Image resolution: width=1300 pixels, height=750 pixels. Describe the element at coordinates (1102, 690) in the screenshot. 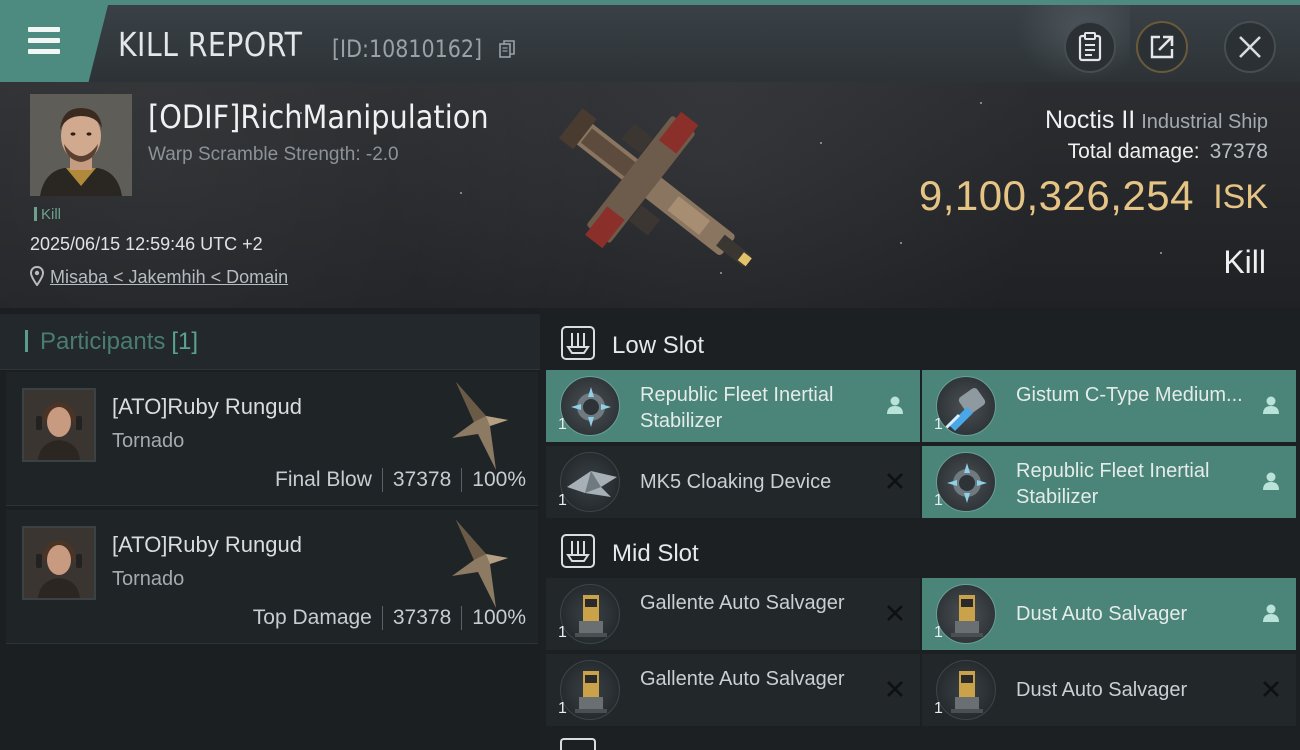

I see `module-name: Dust Auto Salvager` at that location.